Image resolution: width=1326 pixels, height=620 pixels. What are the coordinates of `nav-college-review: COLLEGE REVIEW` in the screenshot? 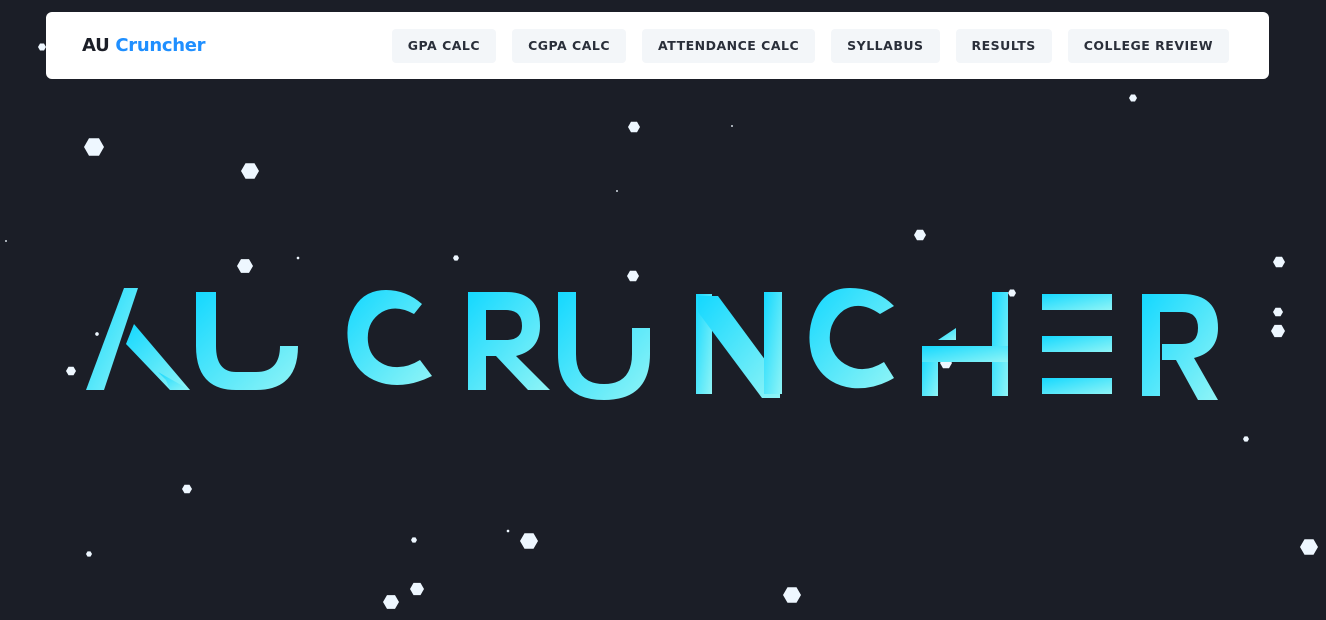 It's located at (1148, 45).